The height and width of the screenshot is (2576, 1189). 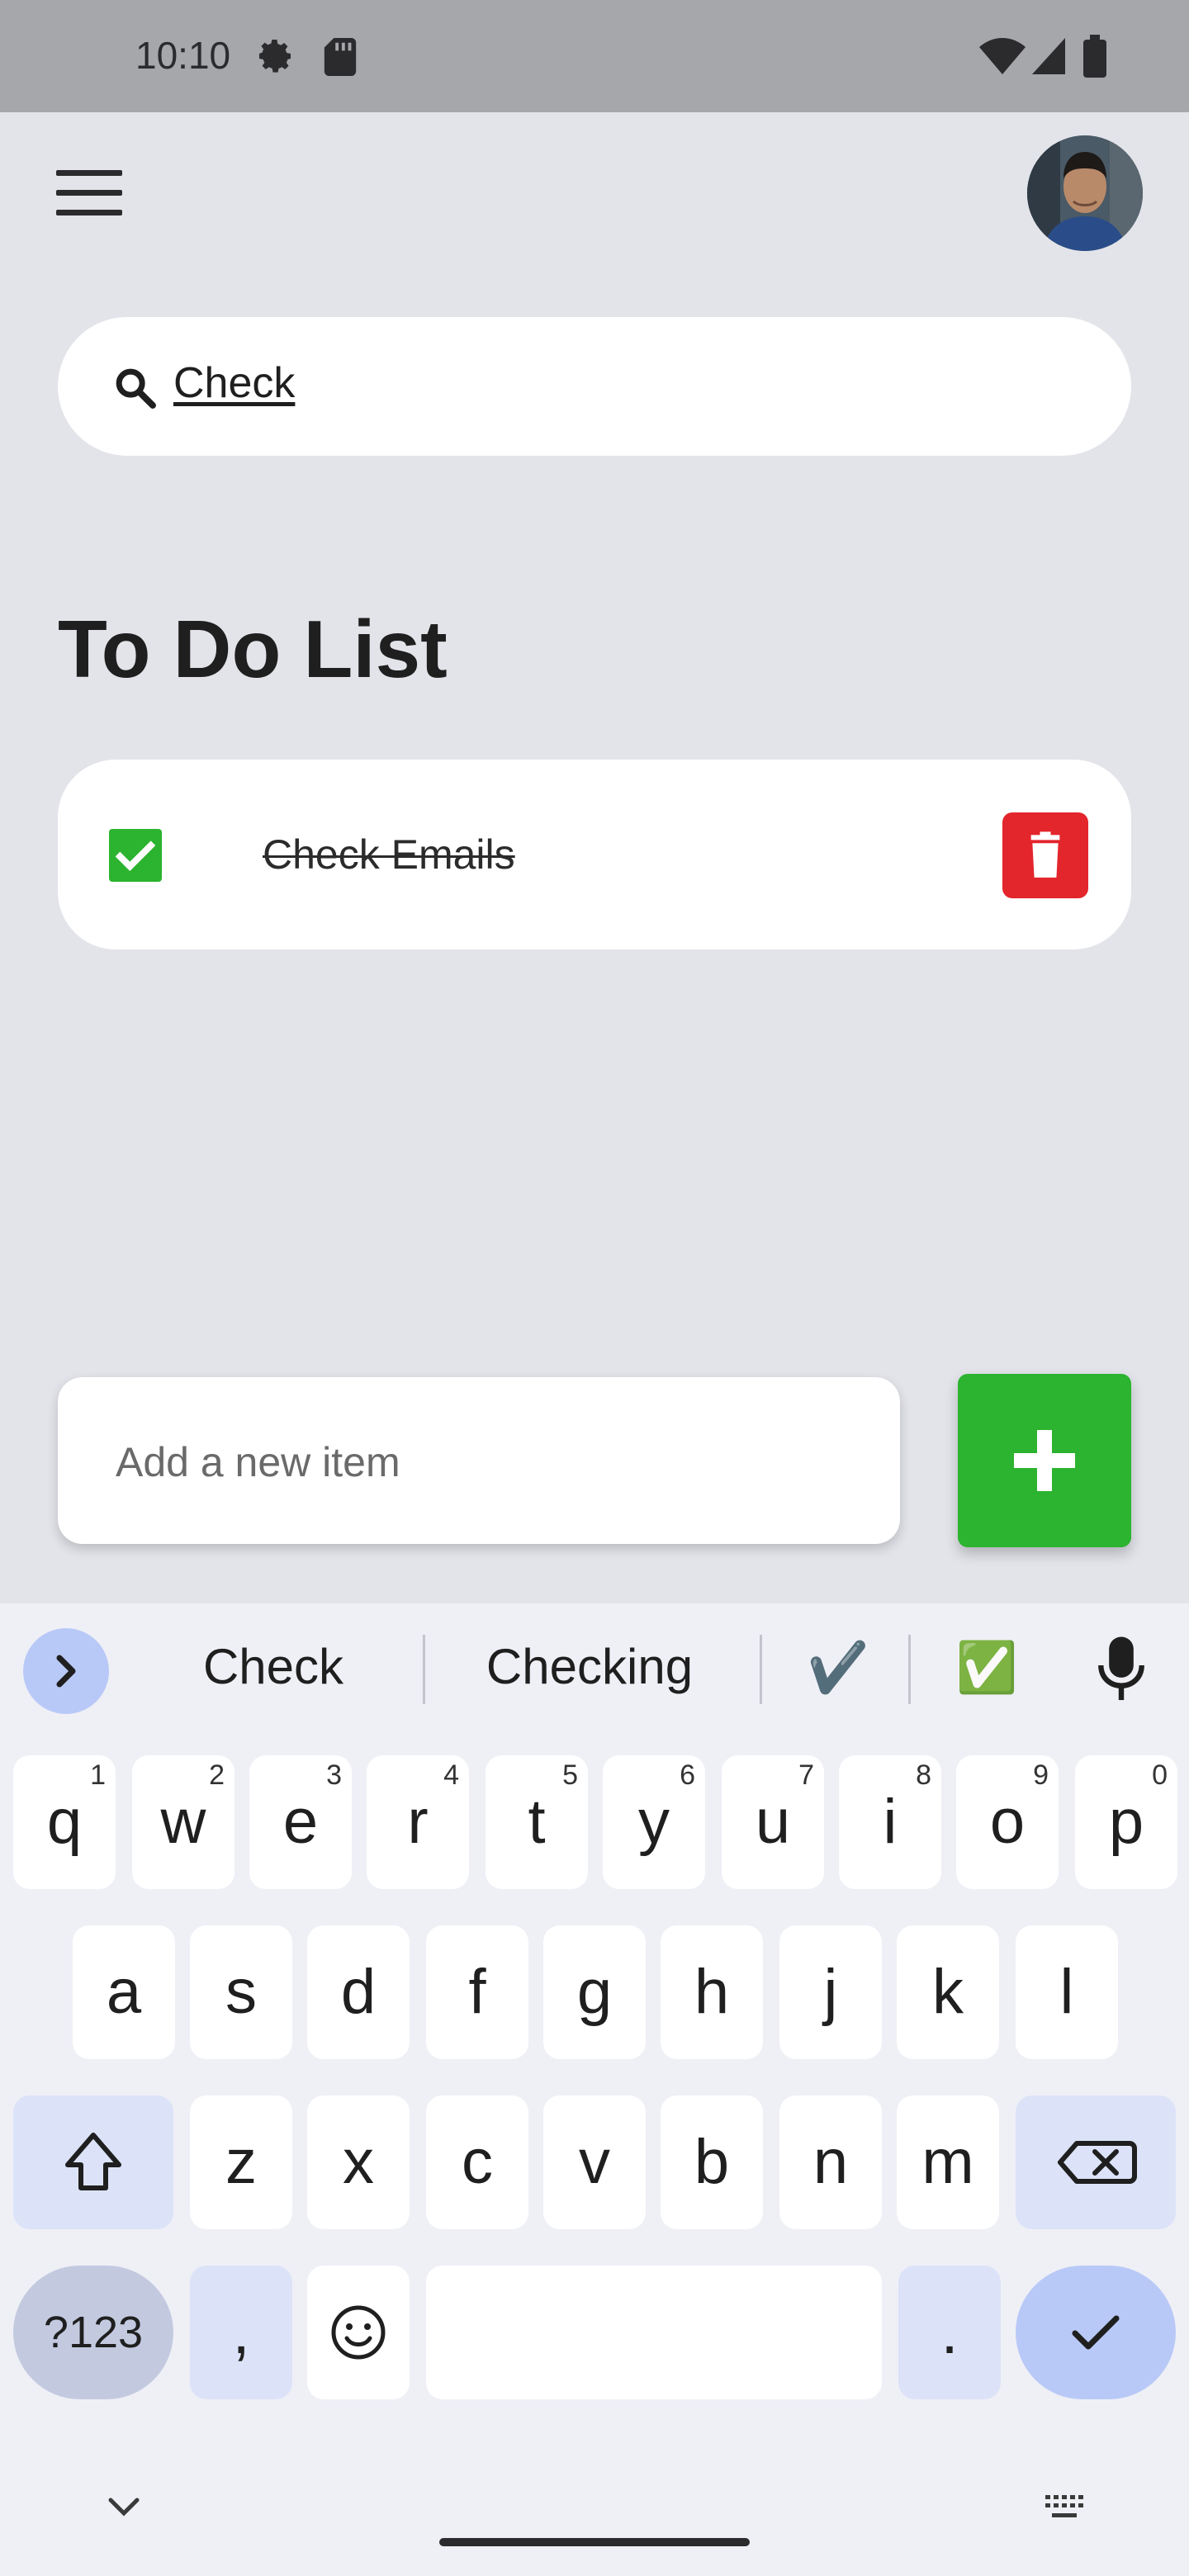 I want to click on key-period: ., so click(x=949, y=2332).